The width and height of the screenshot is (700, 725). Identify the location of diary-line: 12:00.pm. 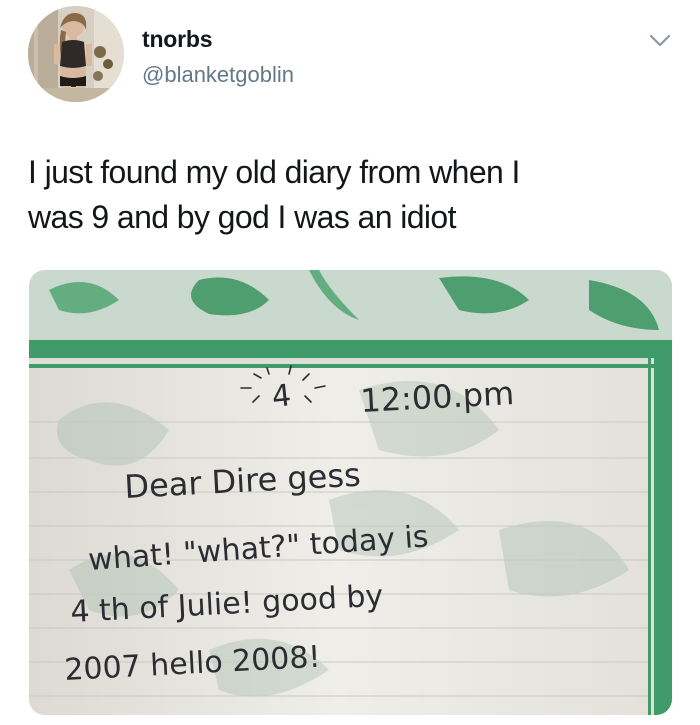
(437, 397).